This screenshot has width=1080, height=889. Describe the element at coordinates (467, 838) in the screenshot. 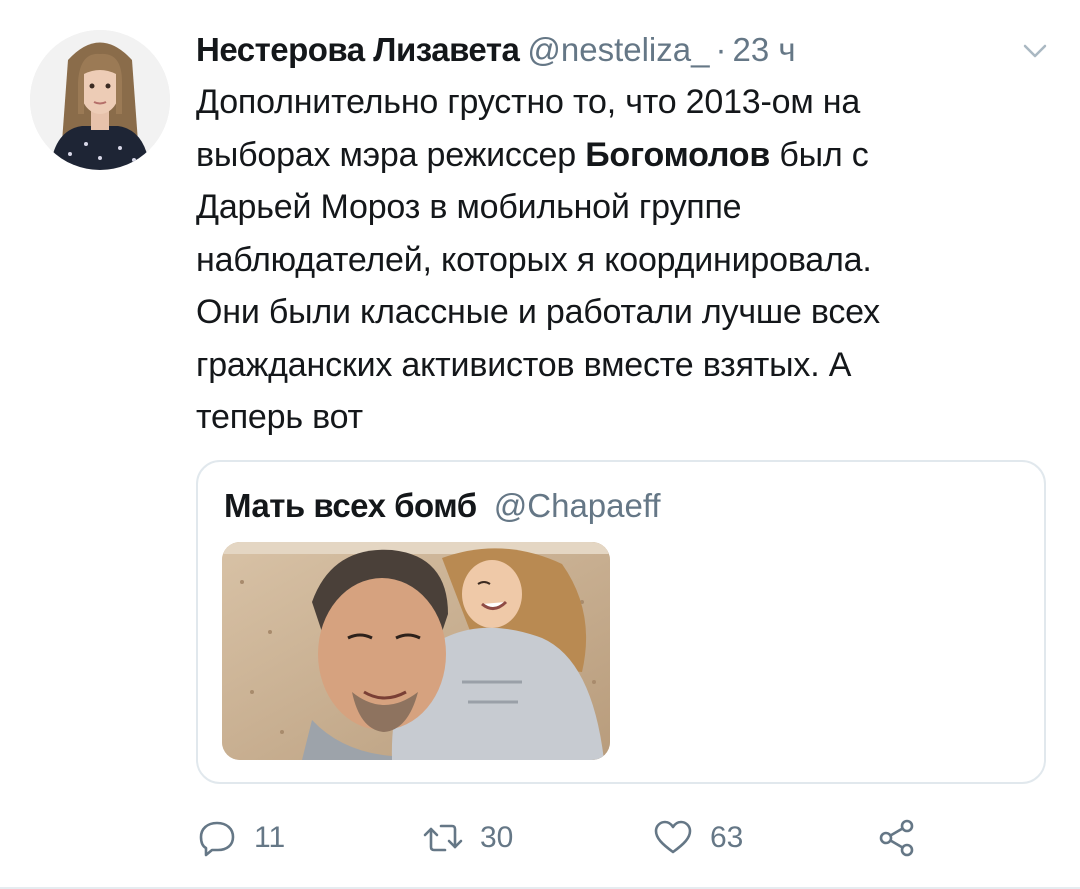

I see `retweet-button: 30` at that location.